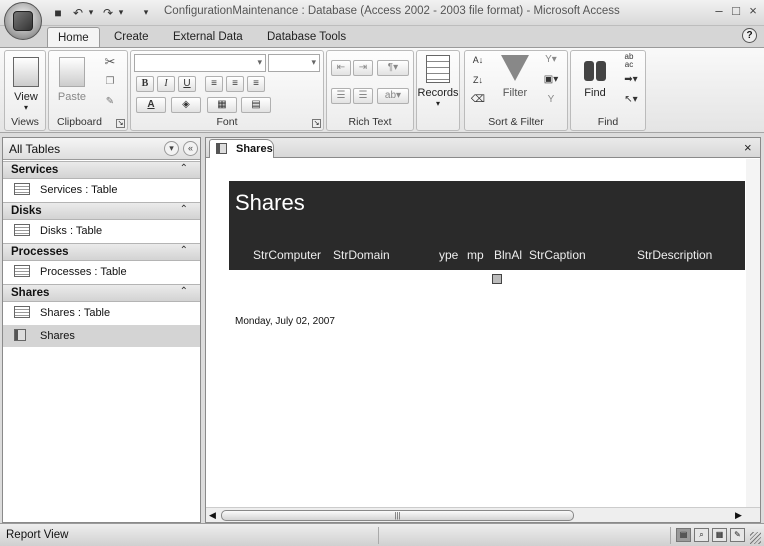  What do you see at coordinates (748, 147) in the screenshot?
I see `close-document-icon: ×` at bounding box center [748, 147].